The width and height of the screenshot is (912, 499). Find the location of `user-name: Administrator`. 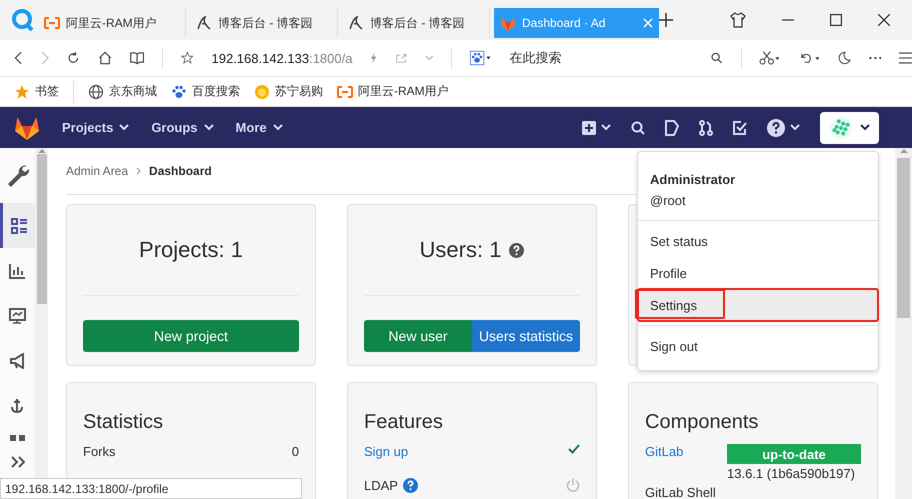

user-name: Administrator is located at coordinates (693, 179).